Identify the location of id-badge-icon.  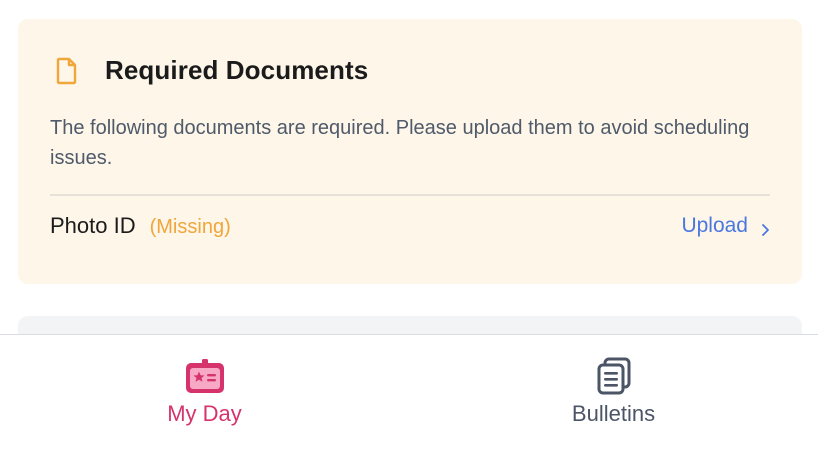
(205, 377).